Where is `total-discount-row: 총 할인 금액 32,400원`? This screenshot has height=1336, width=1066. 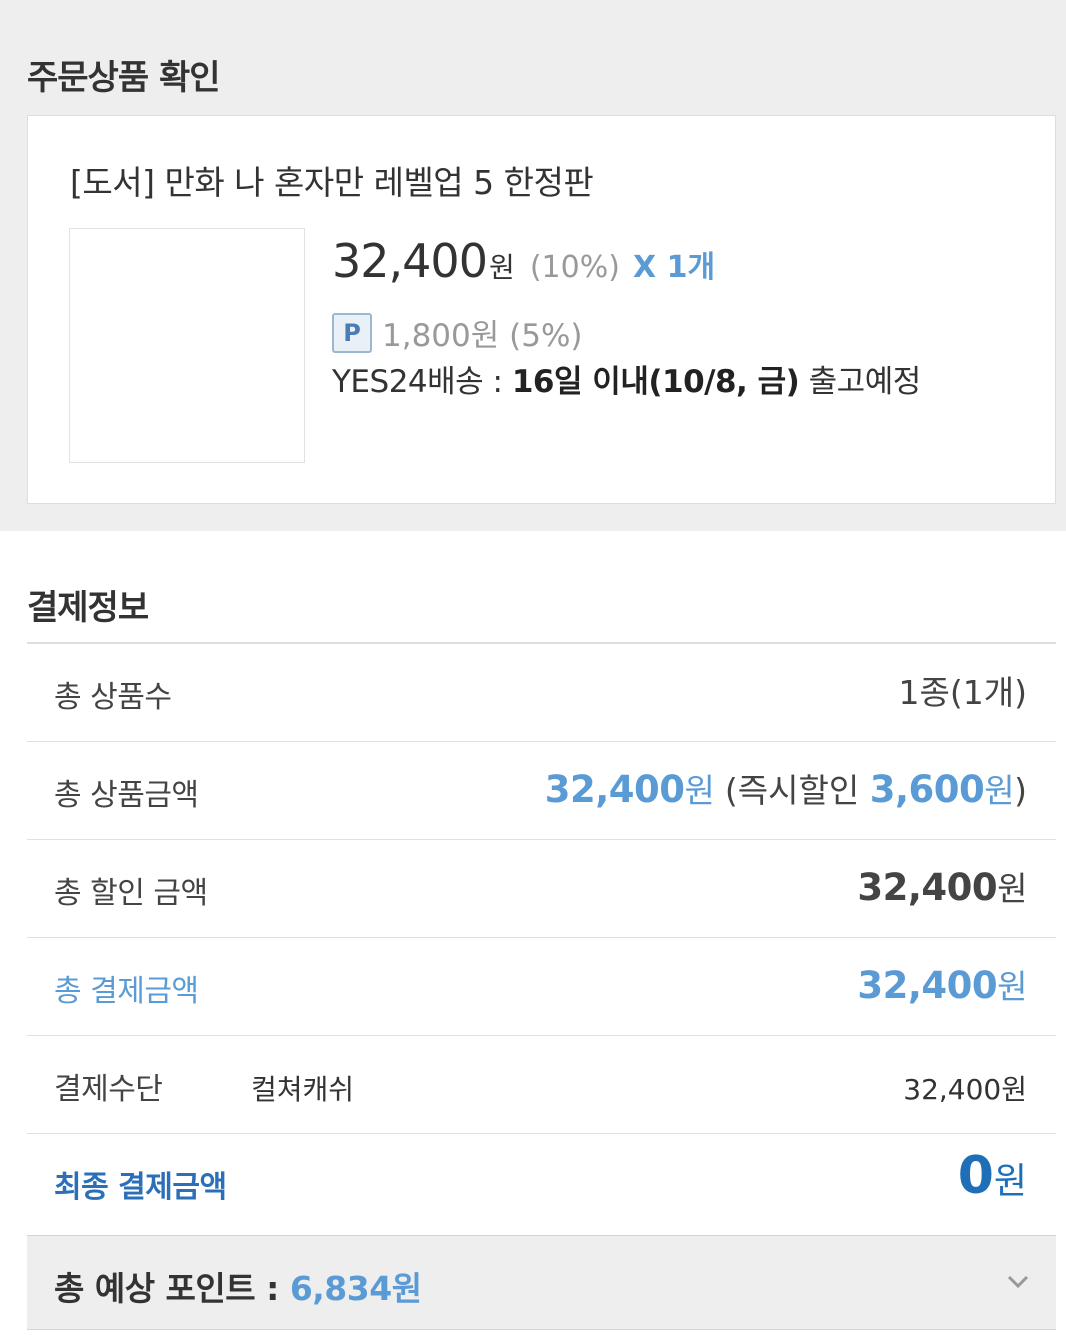
total-discount-row: 총 할인 금액 32,400원 is located at coordinates (541, 889).